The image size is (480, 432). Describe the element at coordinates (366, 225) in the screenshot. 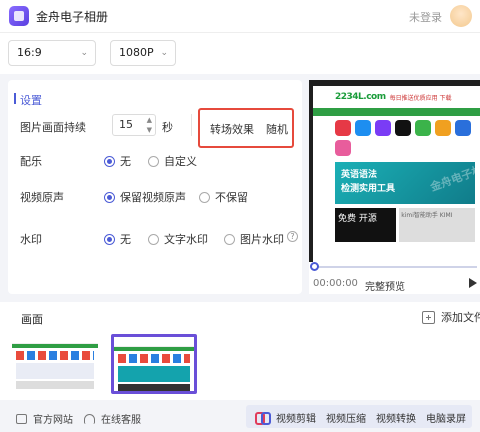

I see `promo-box: 免费 开源` at that location.